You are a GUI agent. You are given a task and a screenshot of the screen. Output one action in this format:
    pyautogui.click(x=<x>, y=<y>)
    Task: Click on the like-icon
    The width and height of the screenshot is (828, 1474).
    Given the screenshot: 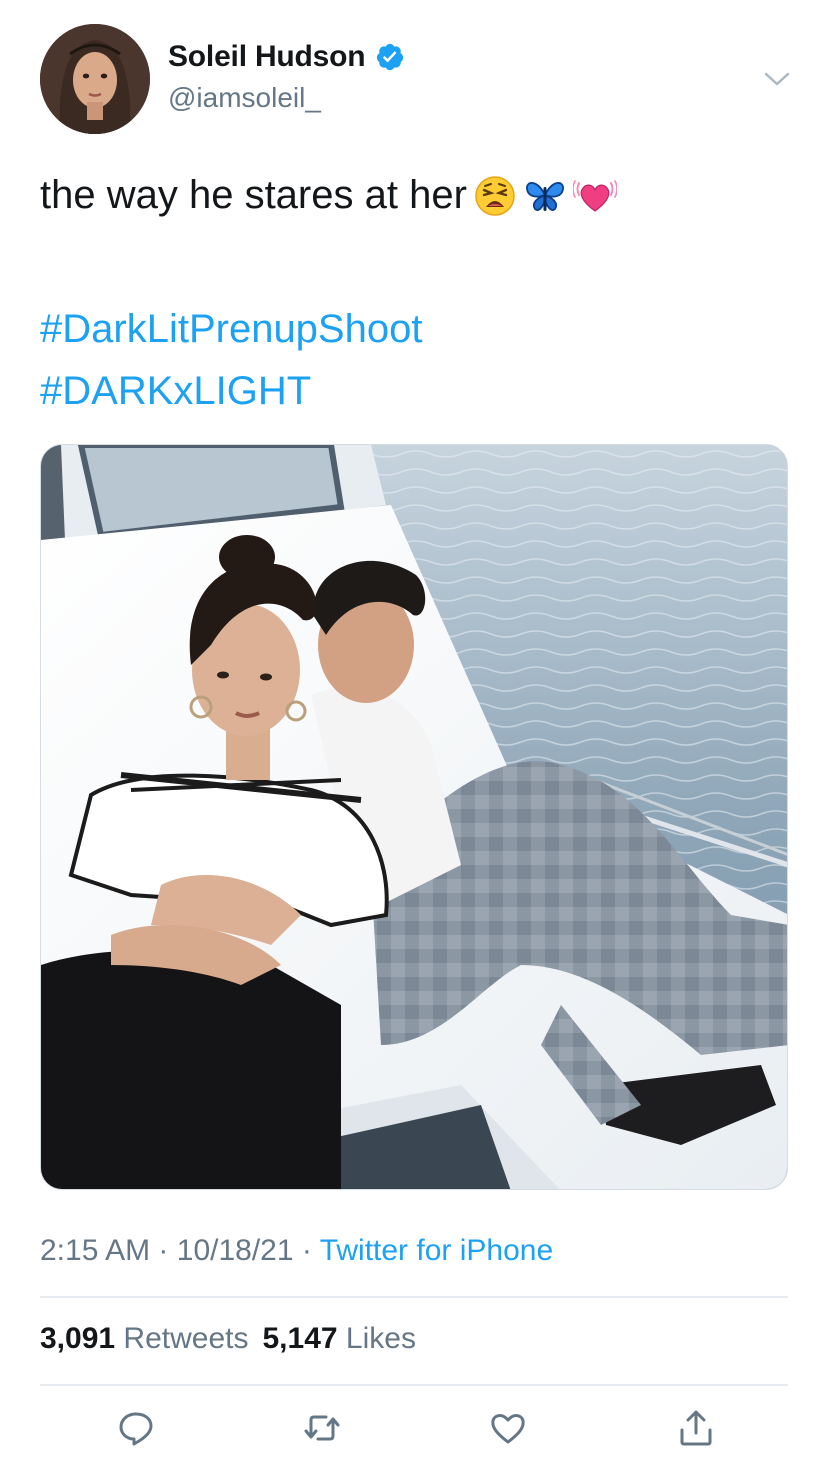 What is the action you would take?
    pyautogui.click(x=508, y=1428)
    